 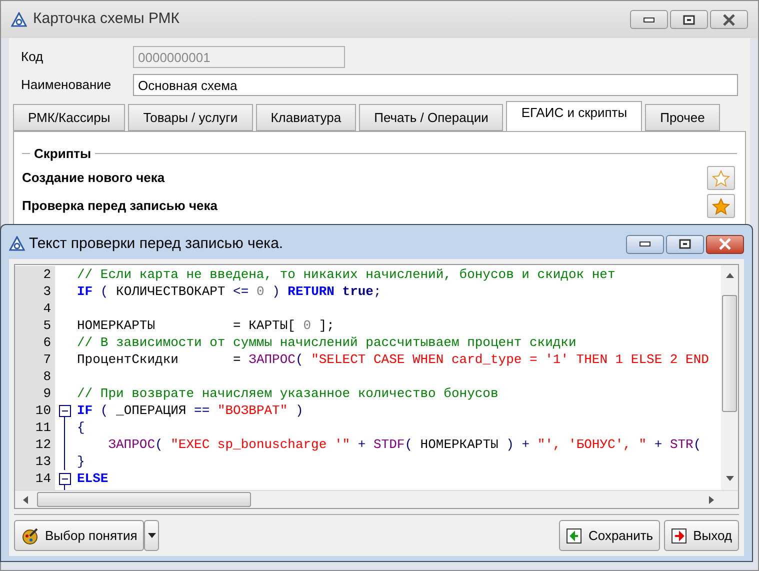 I want to click on scroll-left-icon, so click(x=25, y=500).